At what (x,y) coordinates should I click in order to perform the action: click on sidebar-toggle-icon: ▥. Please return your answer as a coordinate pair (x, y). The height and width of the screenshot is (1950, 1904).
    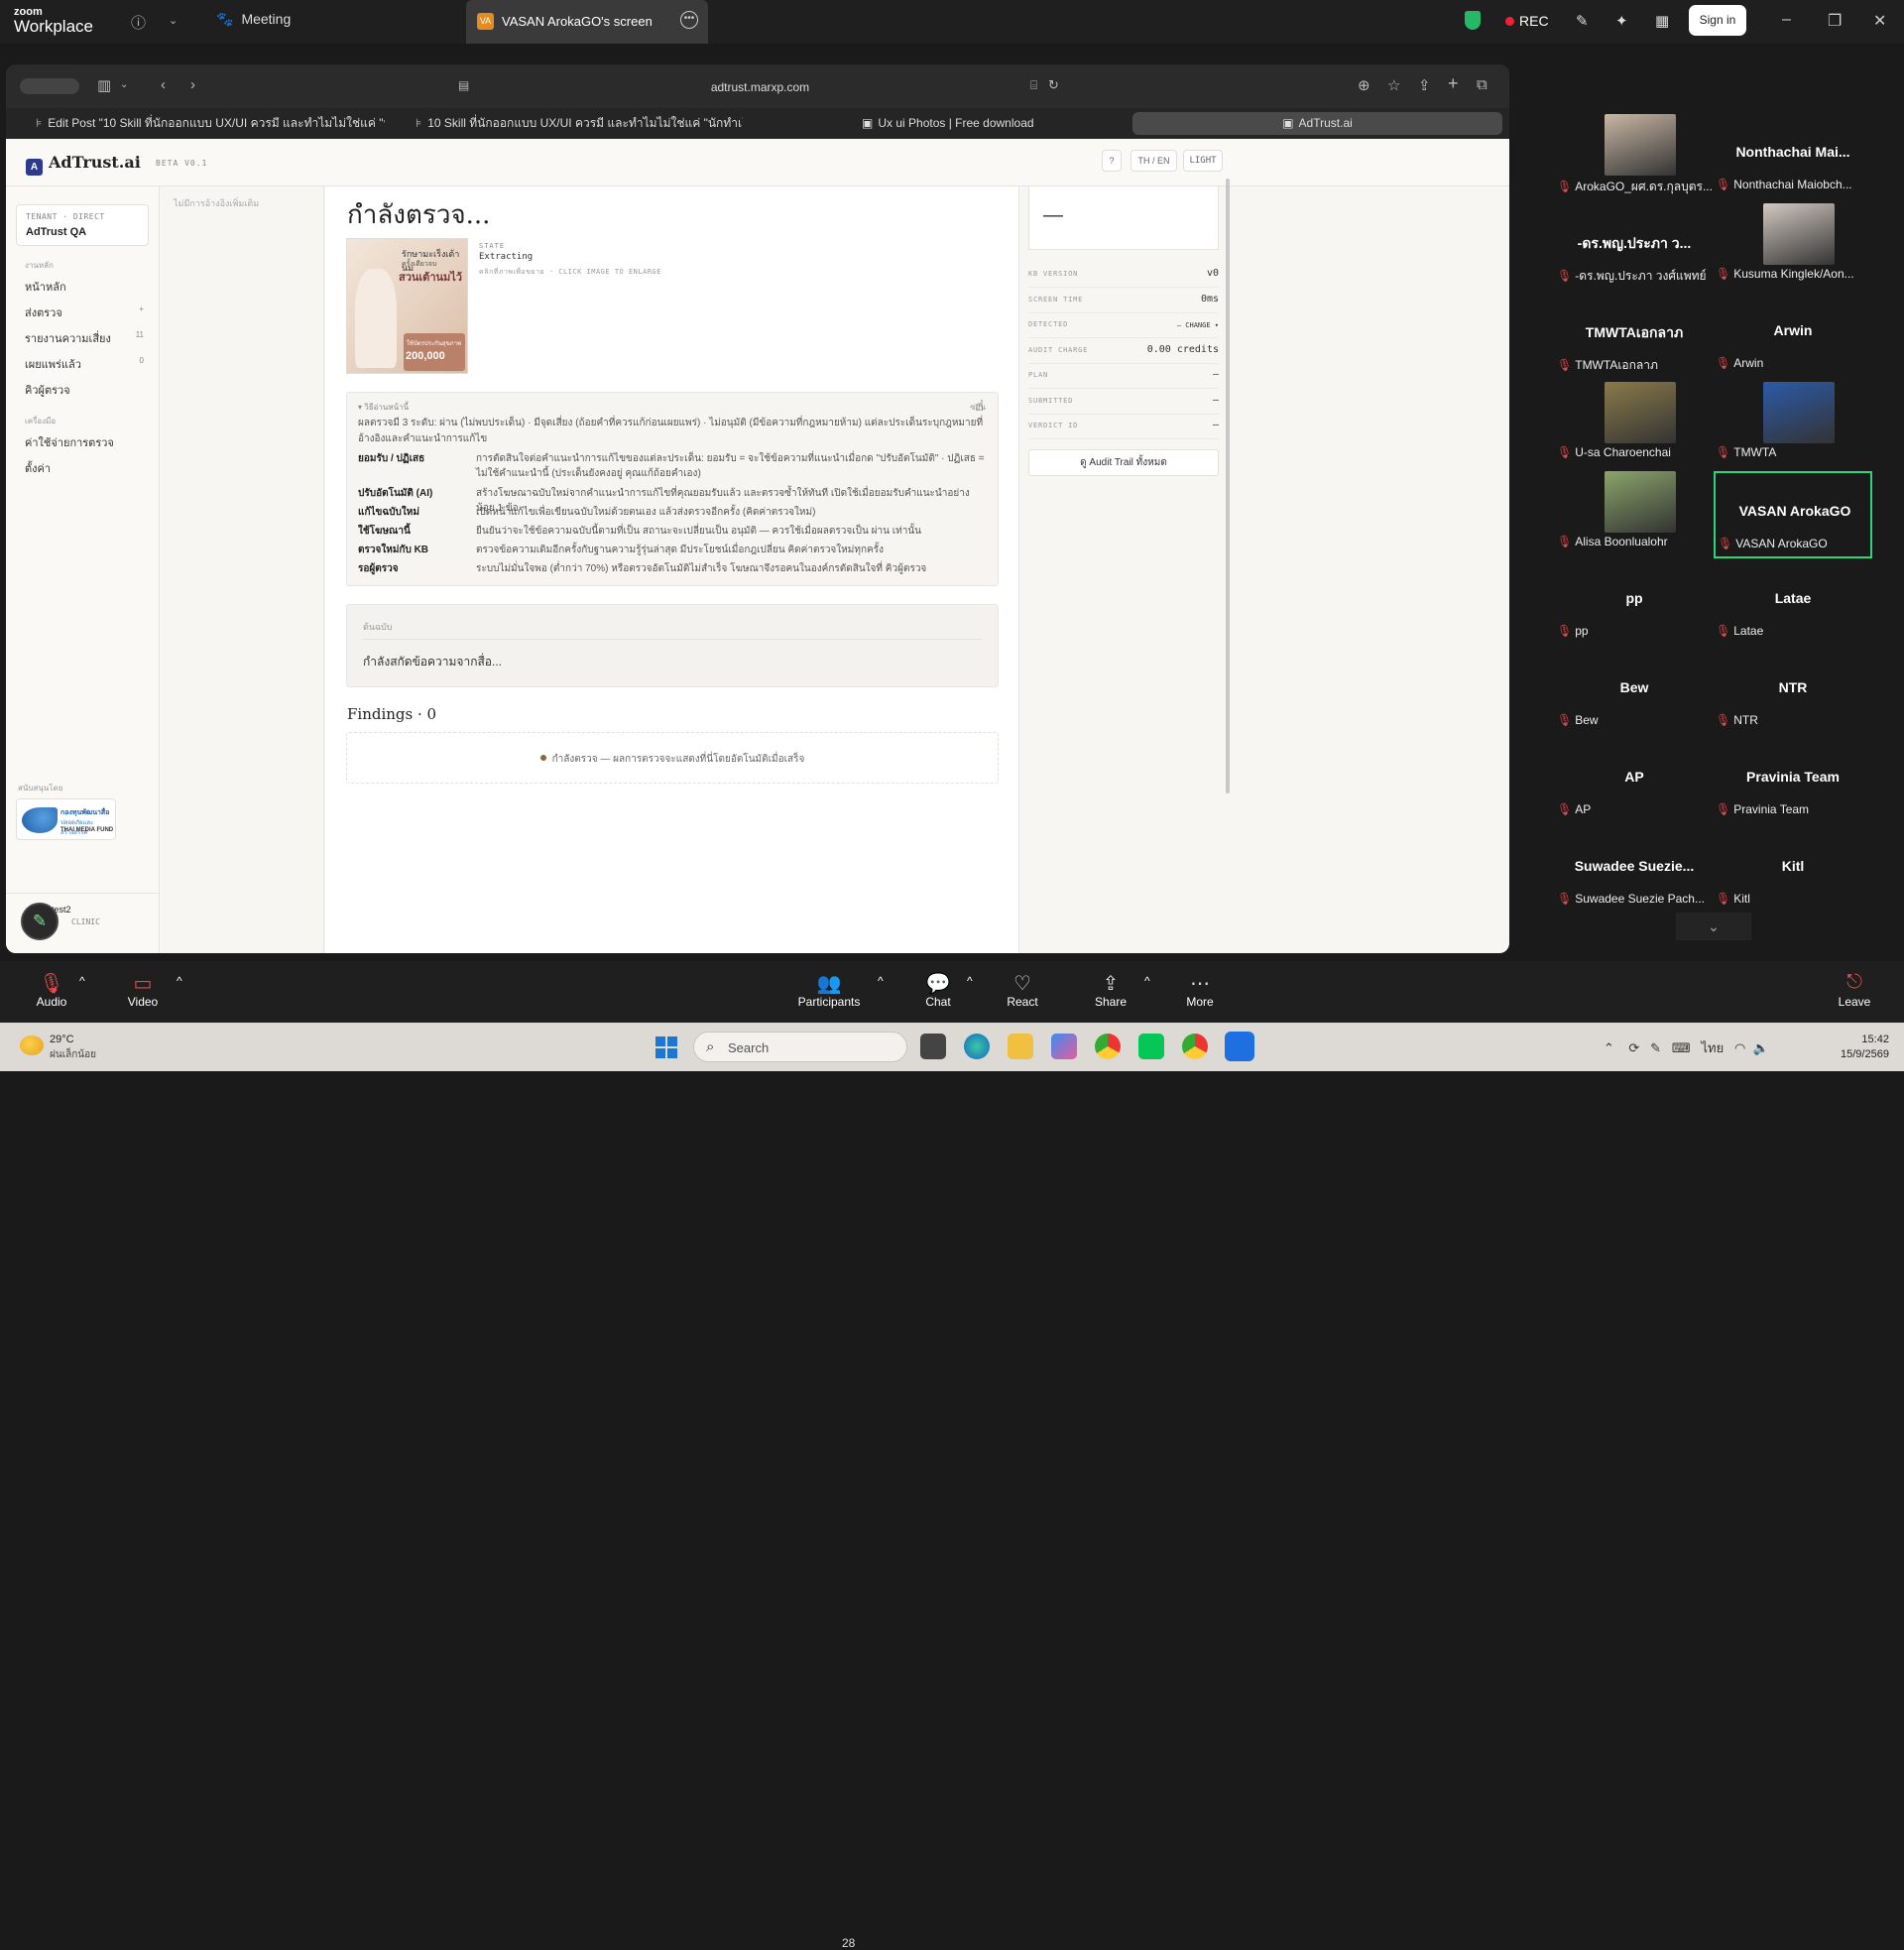
    Looking at the image, I should click on (104, 85).